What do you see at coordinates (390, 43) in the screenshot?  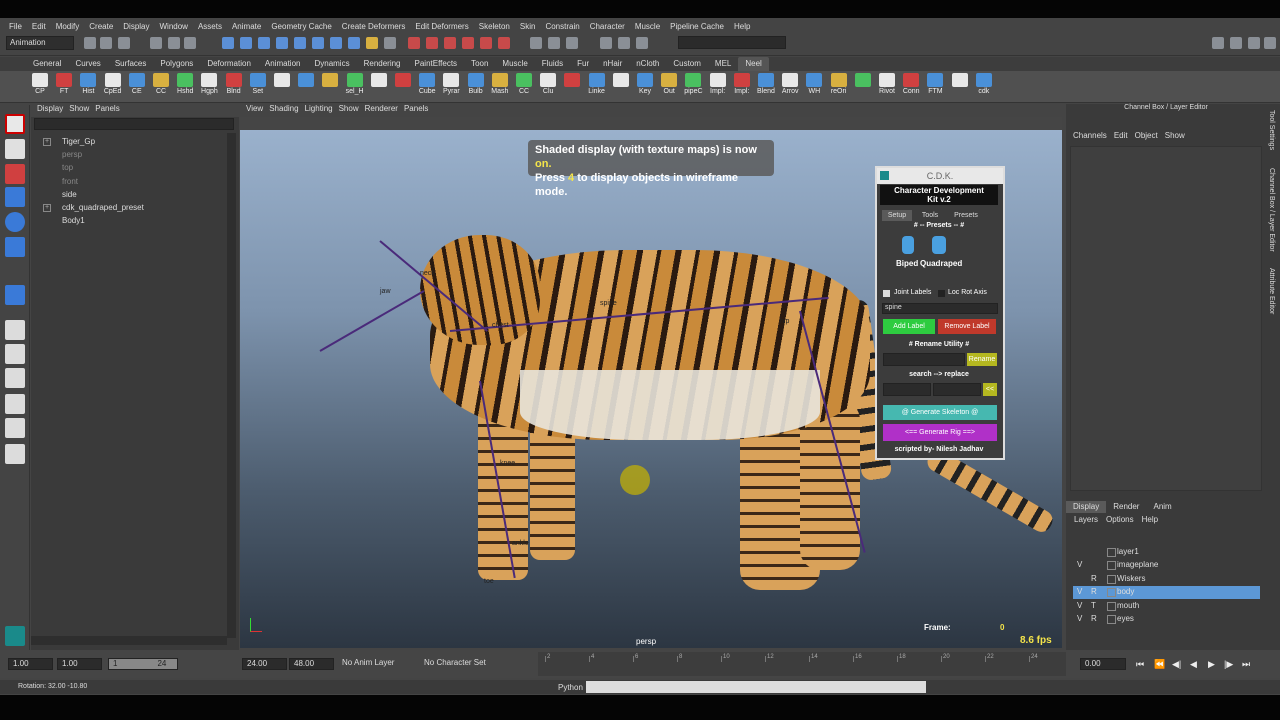 I see `input-ops-icon` at bounding box center [390, 43].